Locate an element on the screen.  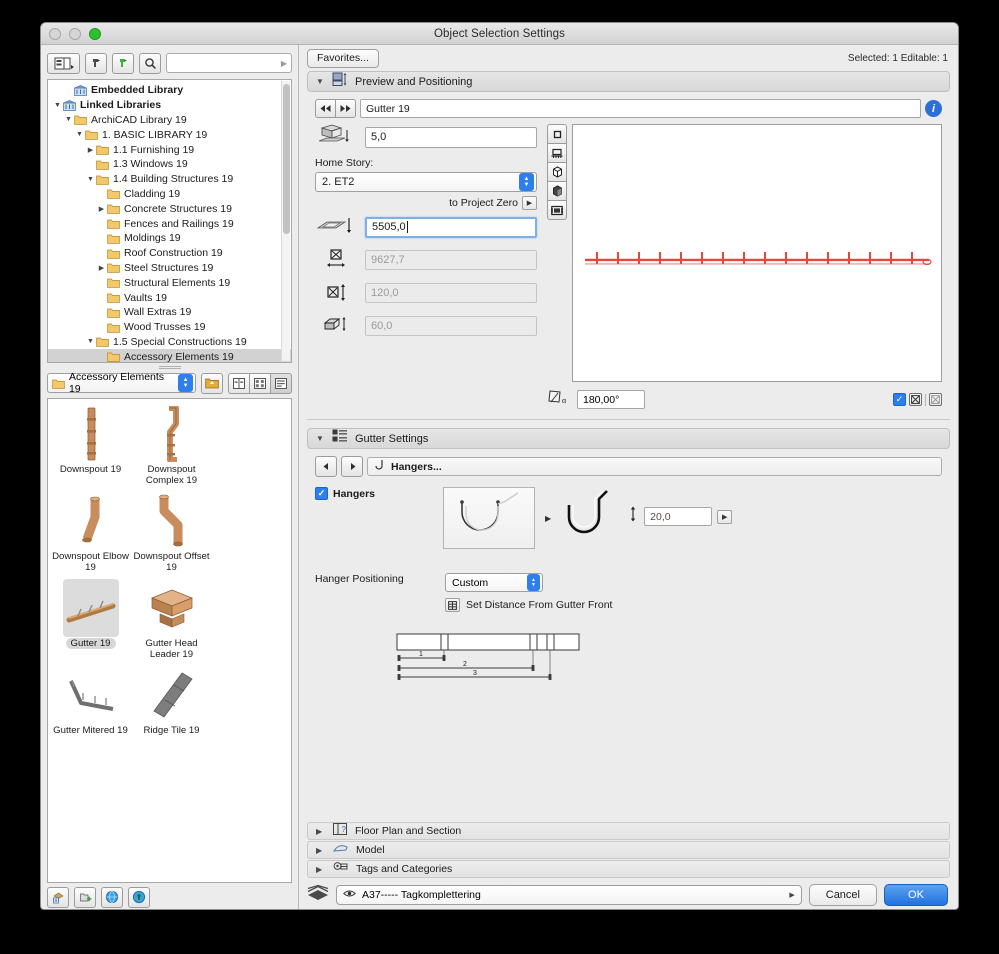
gutter-settings-section-header: ▼ Gutter Settings is located at coordinates (628, 438).